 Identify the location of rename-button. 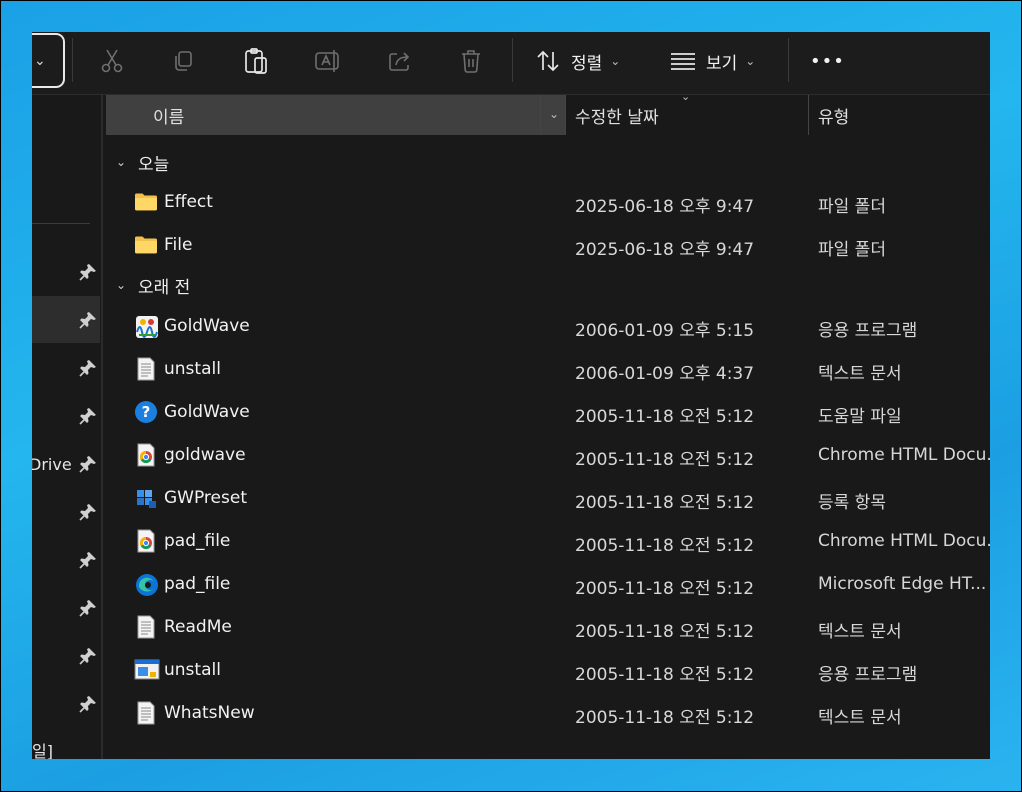
(328, 61).